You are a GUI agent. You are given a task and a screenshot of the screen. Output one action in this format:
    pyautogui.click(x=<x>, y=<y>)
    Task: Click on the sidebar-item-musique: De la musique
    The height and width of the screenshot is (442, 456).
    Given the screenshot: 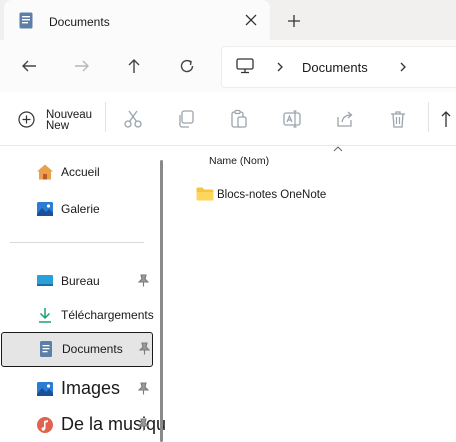 What is the action you would take?
    pyautogui.click(x=88, y=425)
    